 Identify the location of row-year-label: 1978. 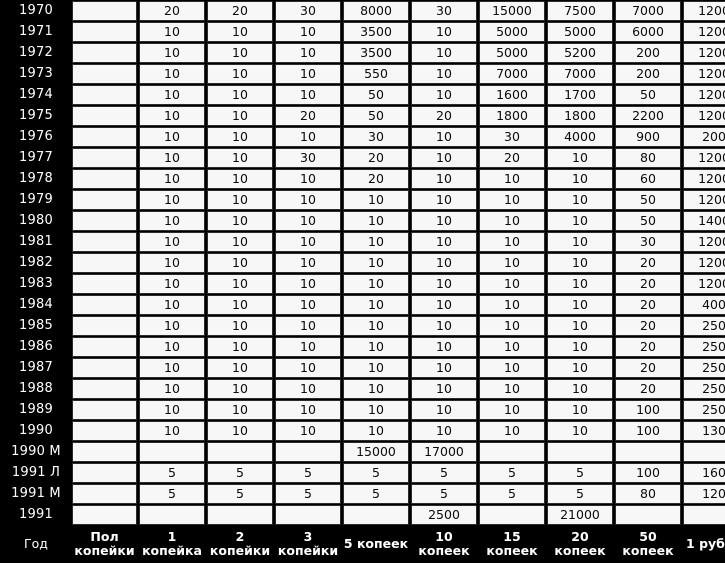
(36, 179).